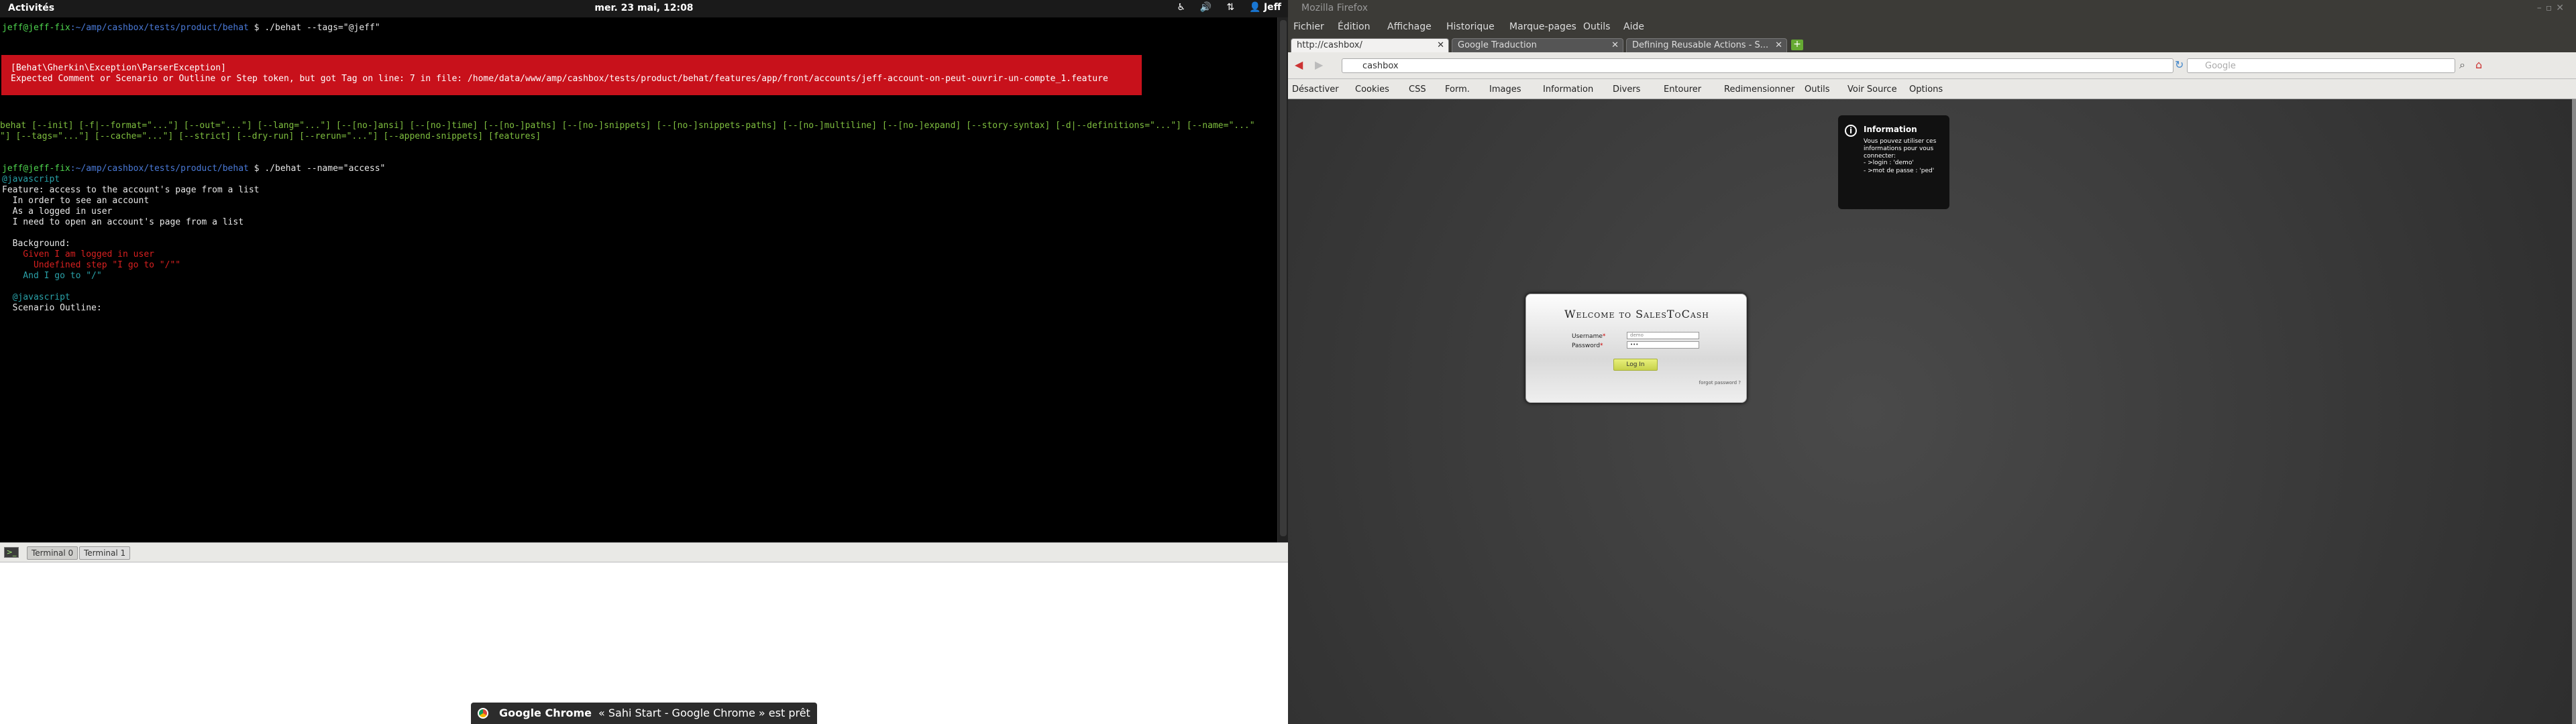  Describe the element at coordinates (1633, 27) in the screenshot. I see `menu-help: Aide` at that location.